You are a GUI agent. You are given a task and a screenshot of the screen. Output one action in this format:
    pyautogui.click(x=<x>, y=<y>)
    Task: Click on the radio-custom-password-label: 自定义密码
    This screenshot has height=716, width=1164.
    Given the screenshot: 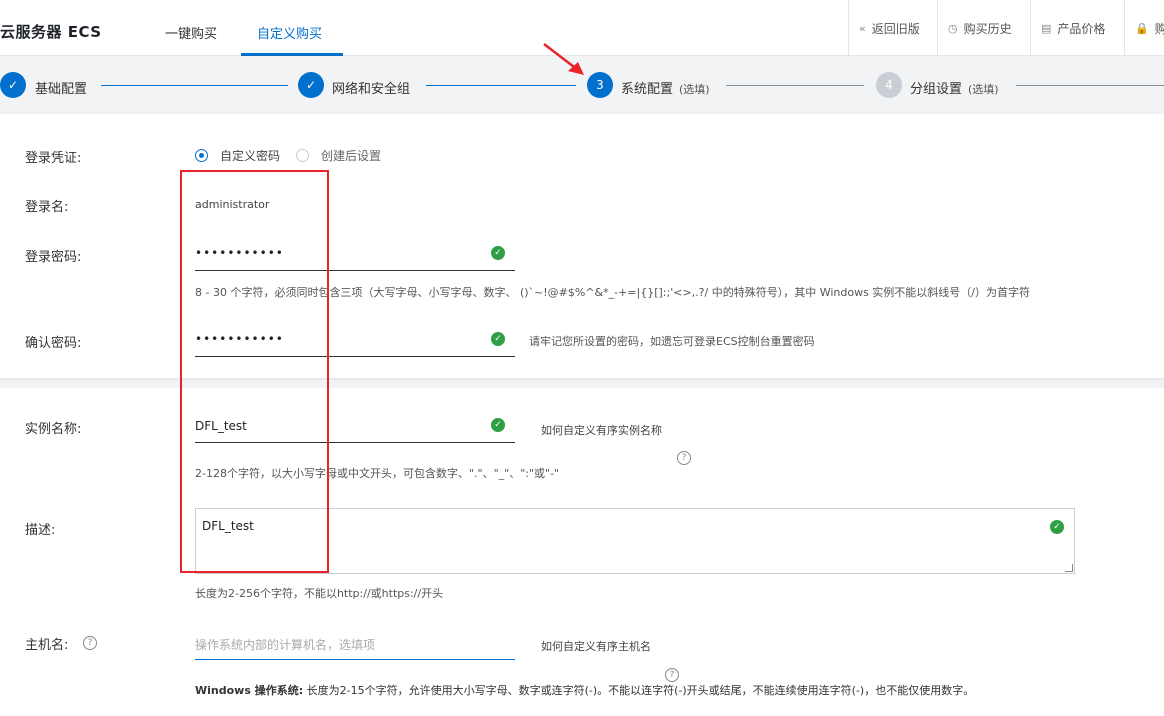 What is the action you would take?
    pyautogui.click(x=250, y=156)
    